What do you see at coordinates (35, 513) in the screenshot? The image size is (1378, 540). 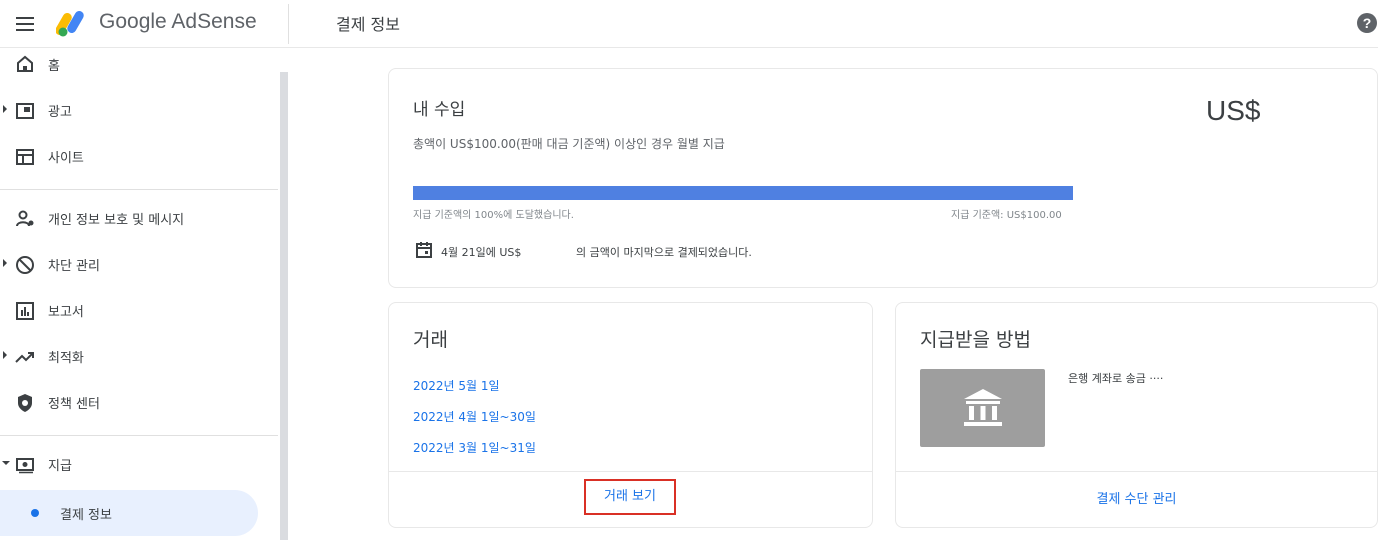 I see `active-dot-icon` at bounding box center [35, 513].